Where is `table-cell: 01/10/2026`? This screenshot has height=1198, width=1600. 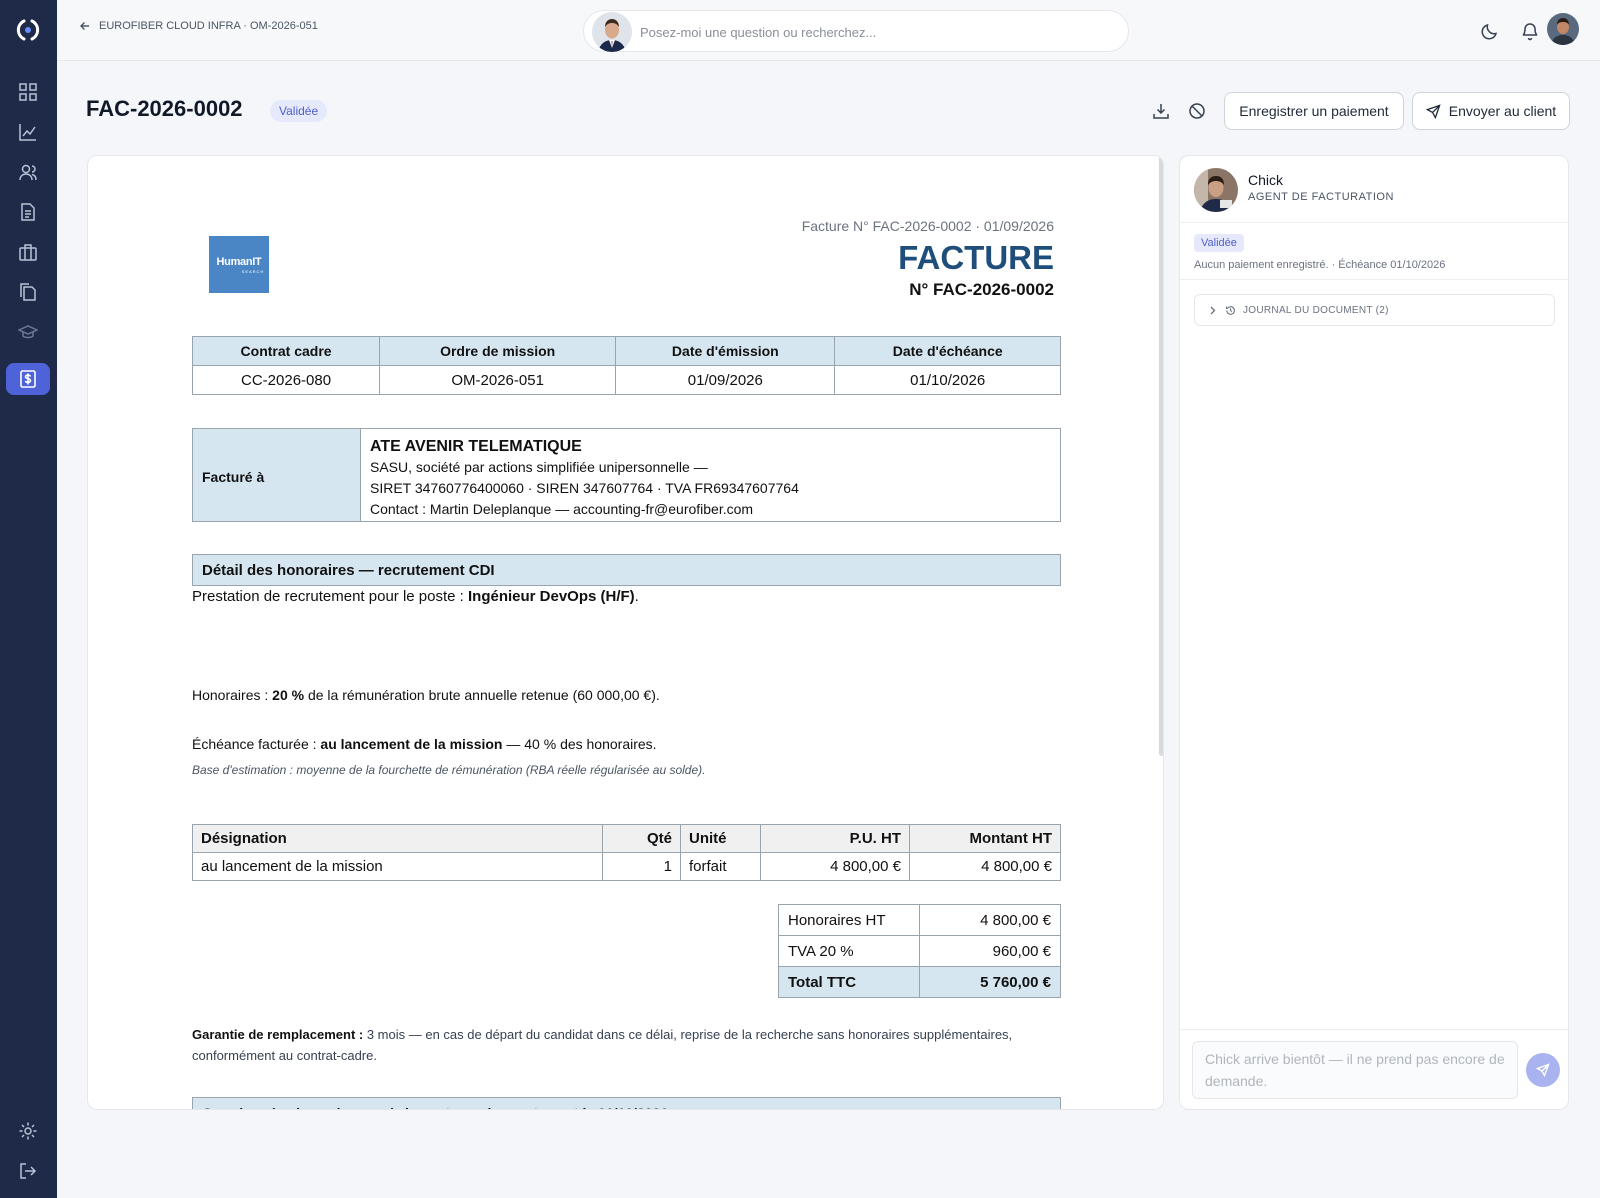
table-cell: 01/10/2026 is located at coordinates (947, 380).